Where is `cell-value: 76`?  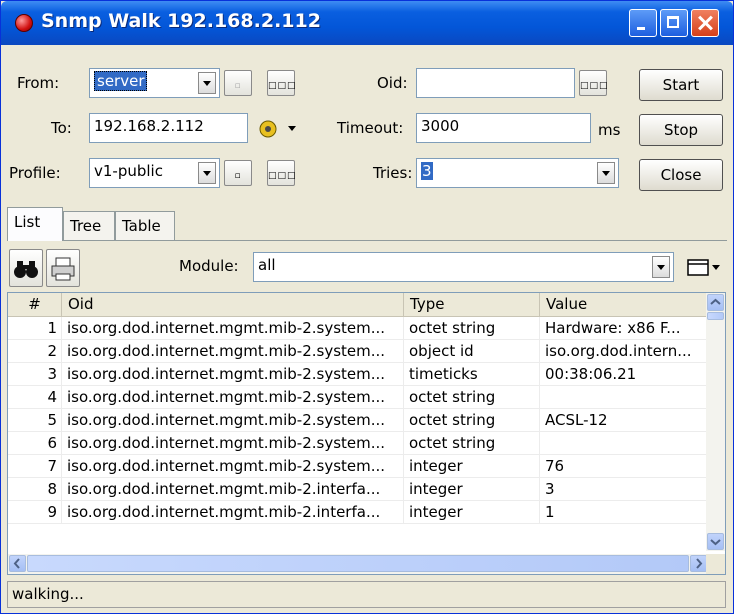
cell-value: 76 is located at coordinates (624, 466).